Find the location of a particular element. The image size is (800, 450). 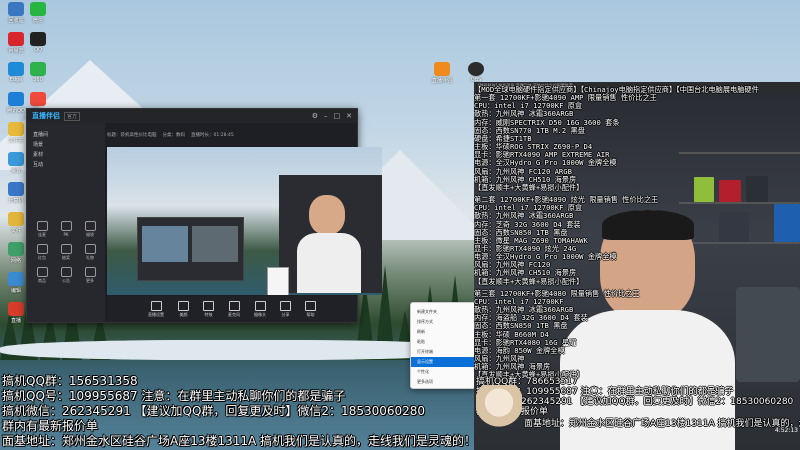

tool-grid-item: 抽奖 is located at coordinates (66, 252).